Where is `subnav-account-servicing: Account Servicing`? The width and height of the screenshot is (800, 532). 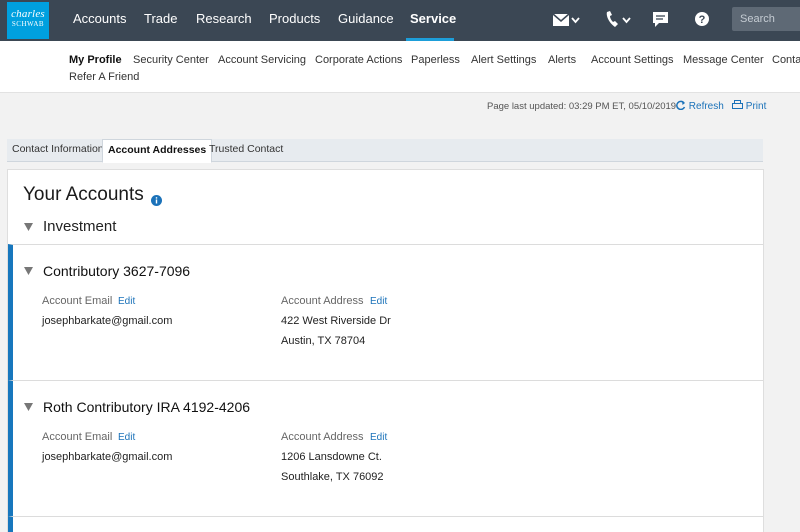
subnav-account-servicing: Account Servicing is located at coordinates (262, 60).